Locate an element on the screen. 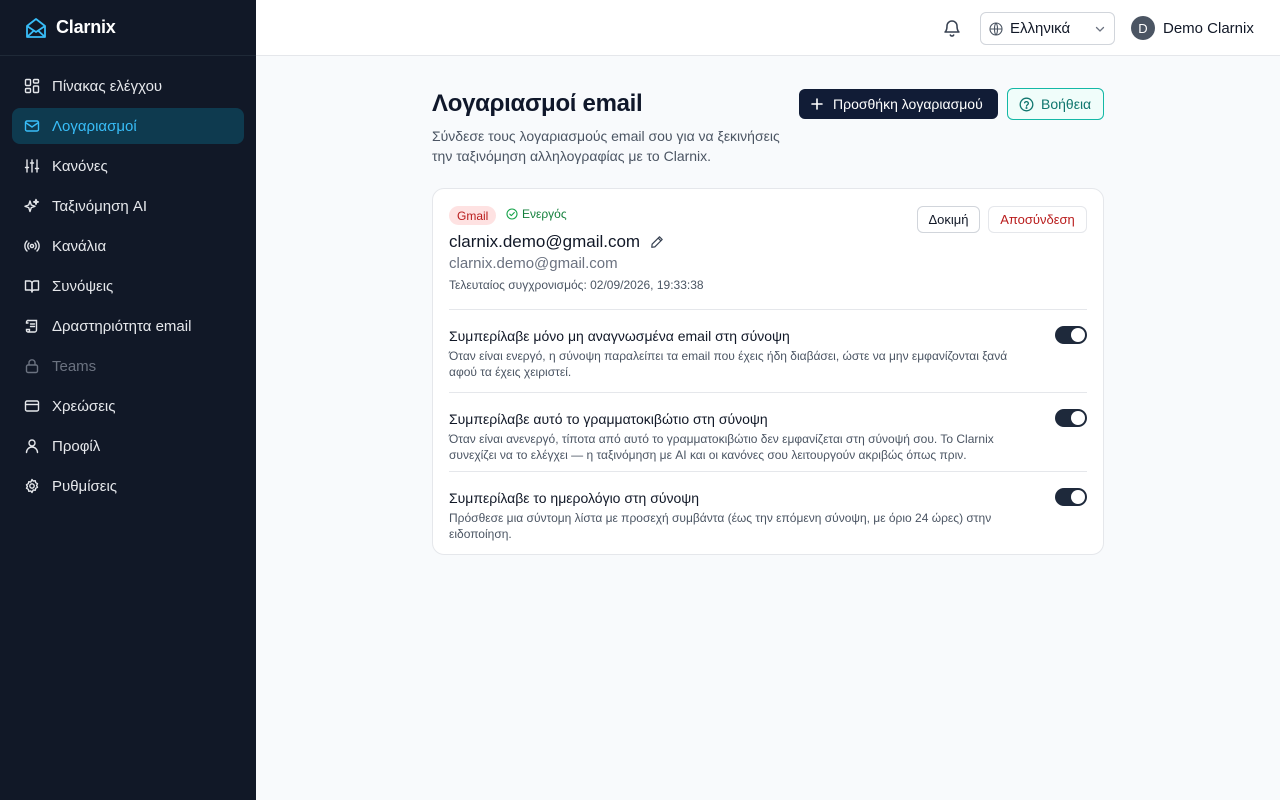 Image resolution: width=1280 pixels, height=800 pixels. sidebar-item-rules: Κανόνες is located at coordinates (128, 166).